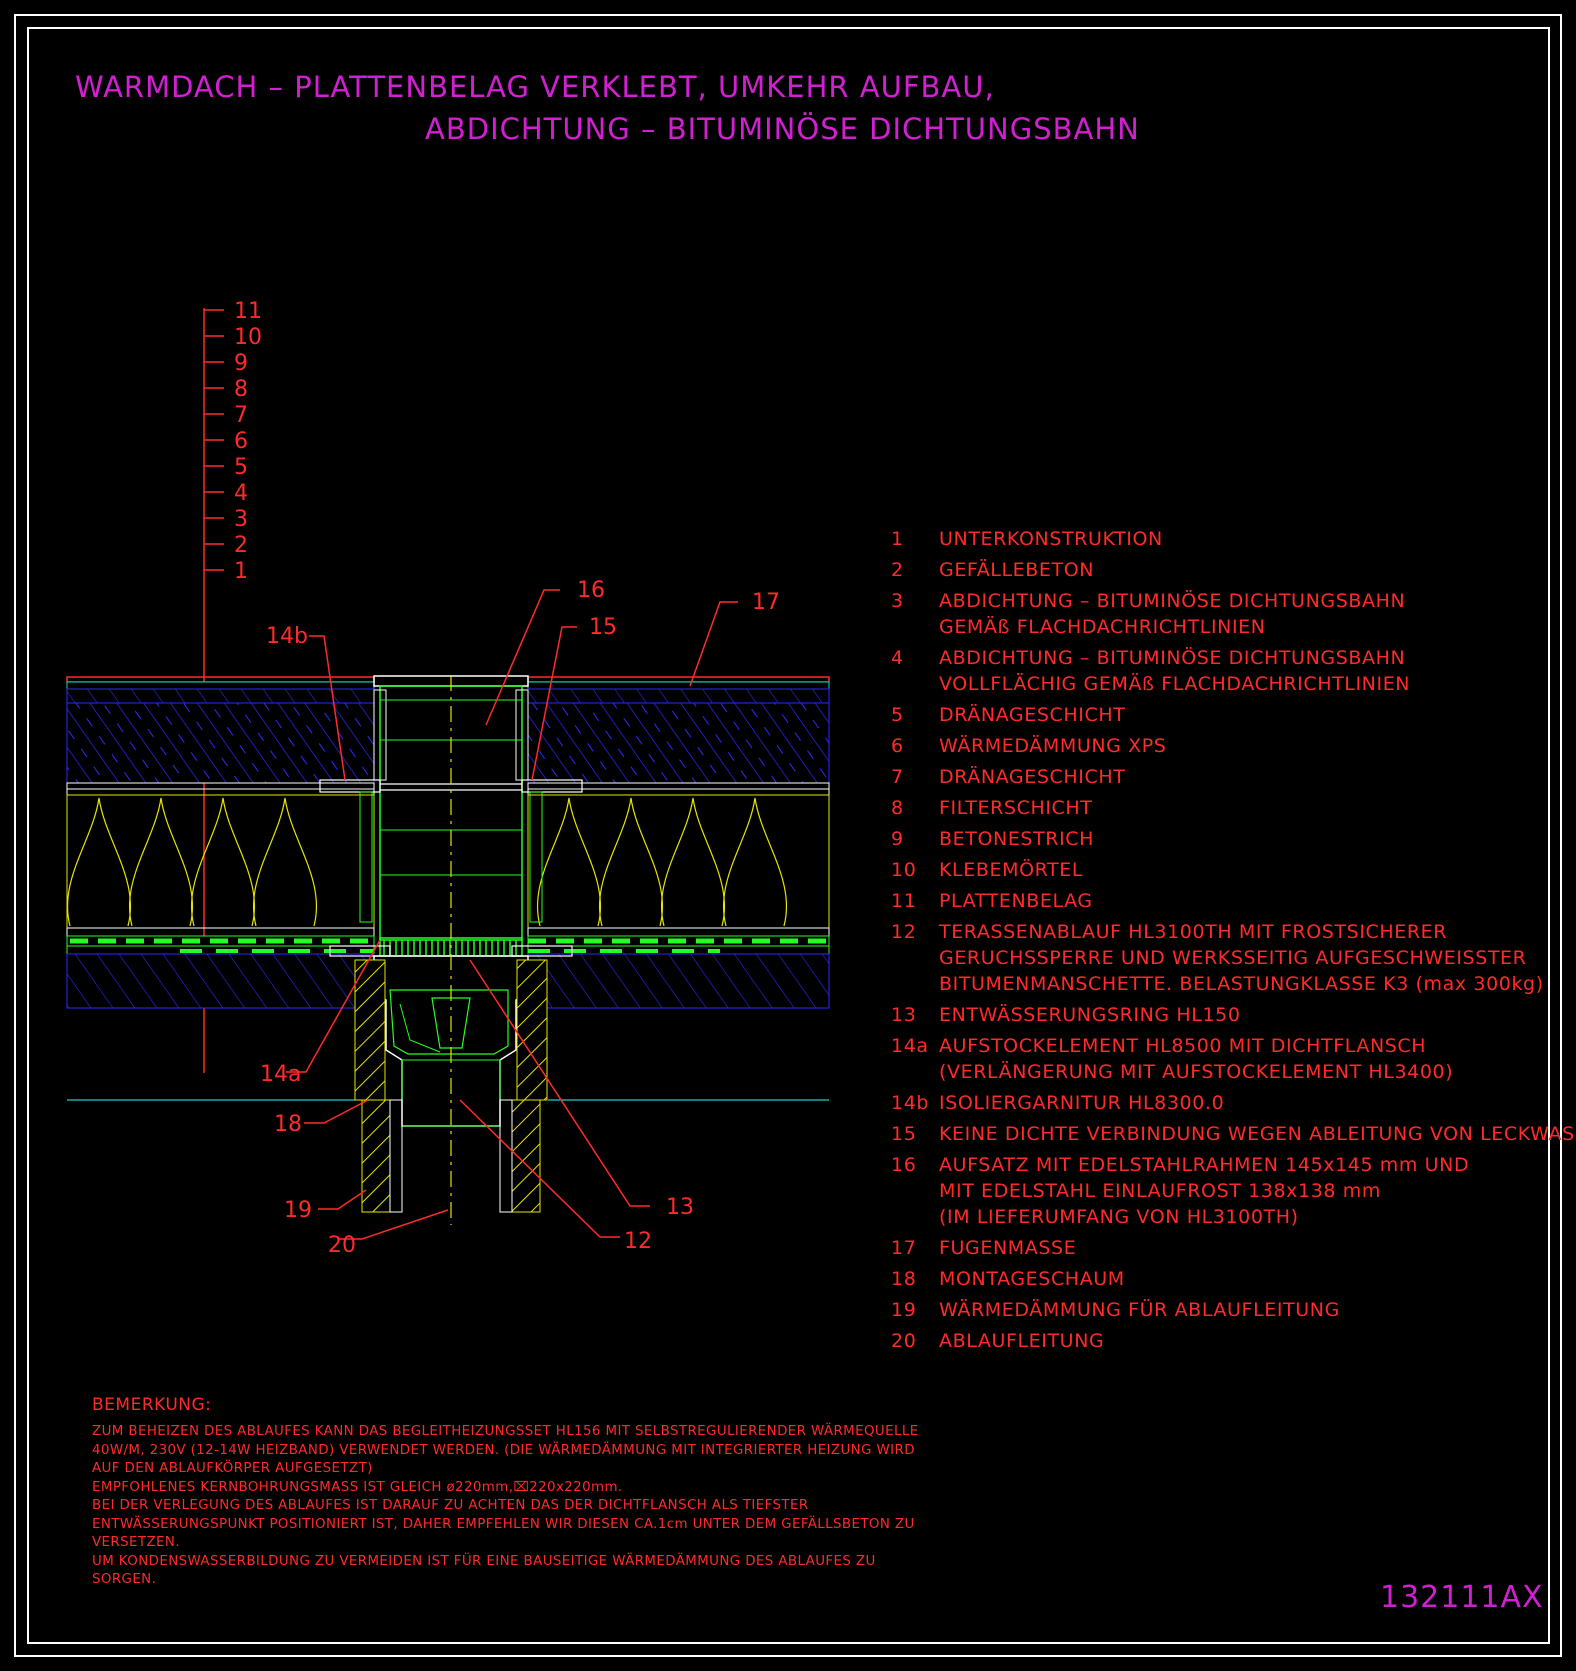 This screenshot has height=1671, width=1576. I want to click on layer-mark-label: 7, so click(241, 415).